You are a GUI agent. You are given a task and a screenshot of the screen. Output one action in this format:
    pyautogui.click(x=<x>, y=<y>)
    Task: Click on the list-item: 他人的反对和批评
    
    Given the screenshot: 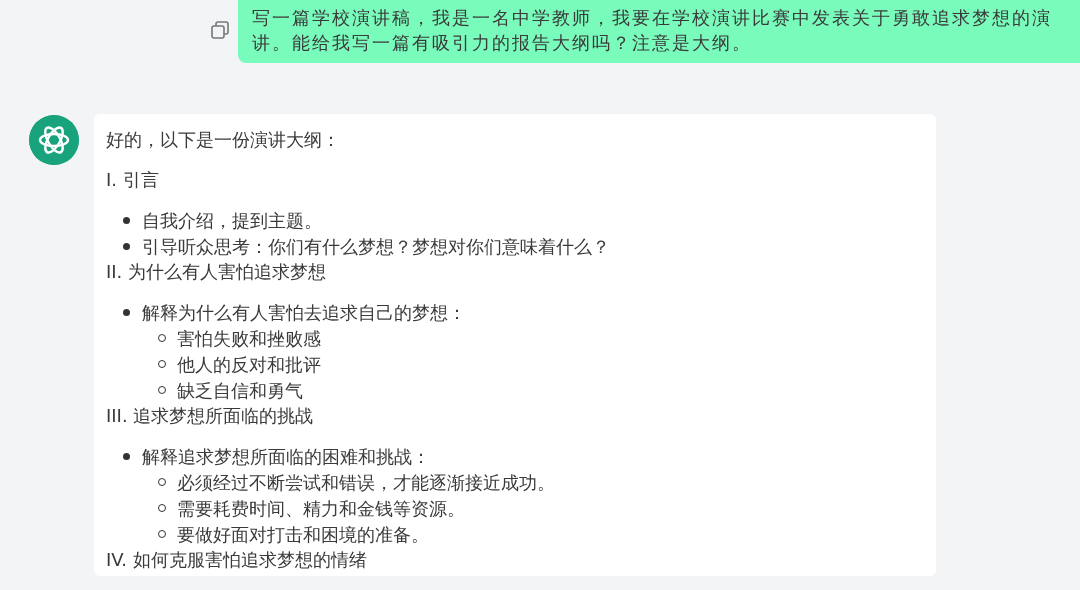 What is the action you would take?
    pyautogui.click(x=249, y=364)
    